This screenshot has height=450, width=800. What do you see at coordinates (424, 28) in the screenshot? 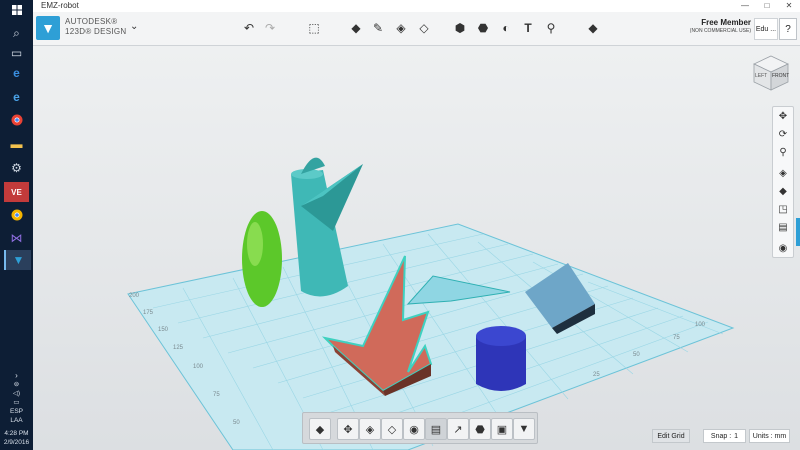
I see `modify-icon: ◇` at bounding box center [424, 28].